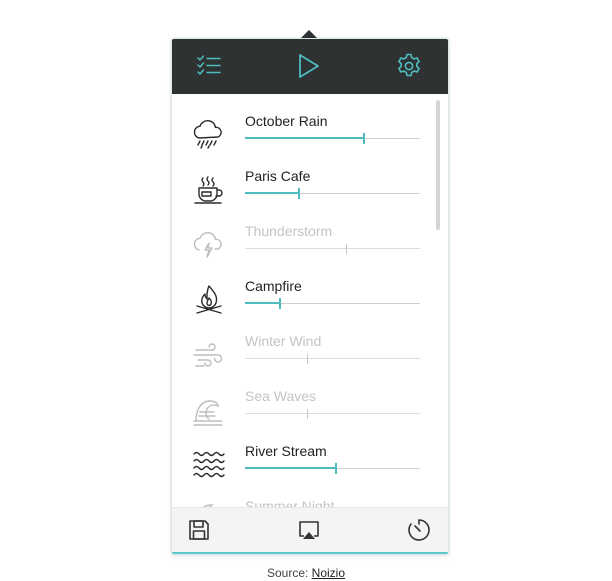 Image resolution: width=612 pixels, height=581 pixels. I want to click on sound-row-campfire: Campfire, so click(303, 304).